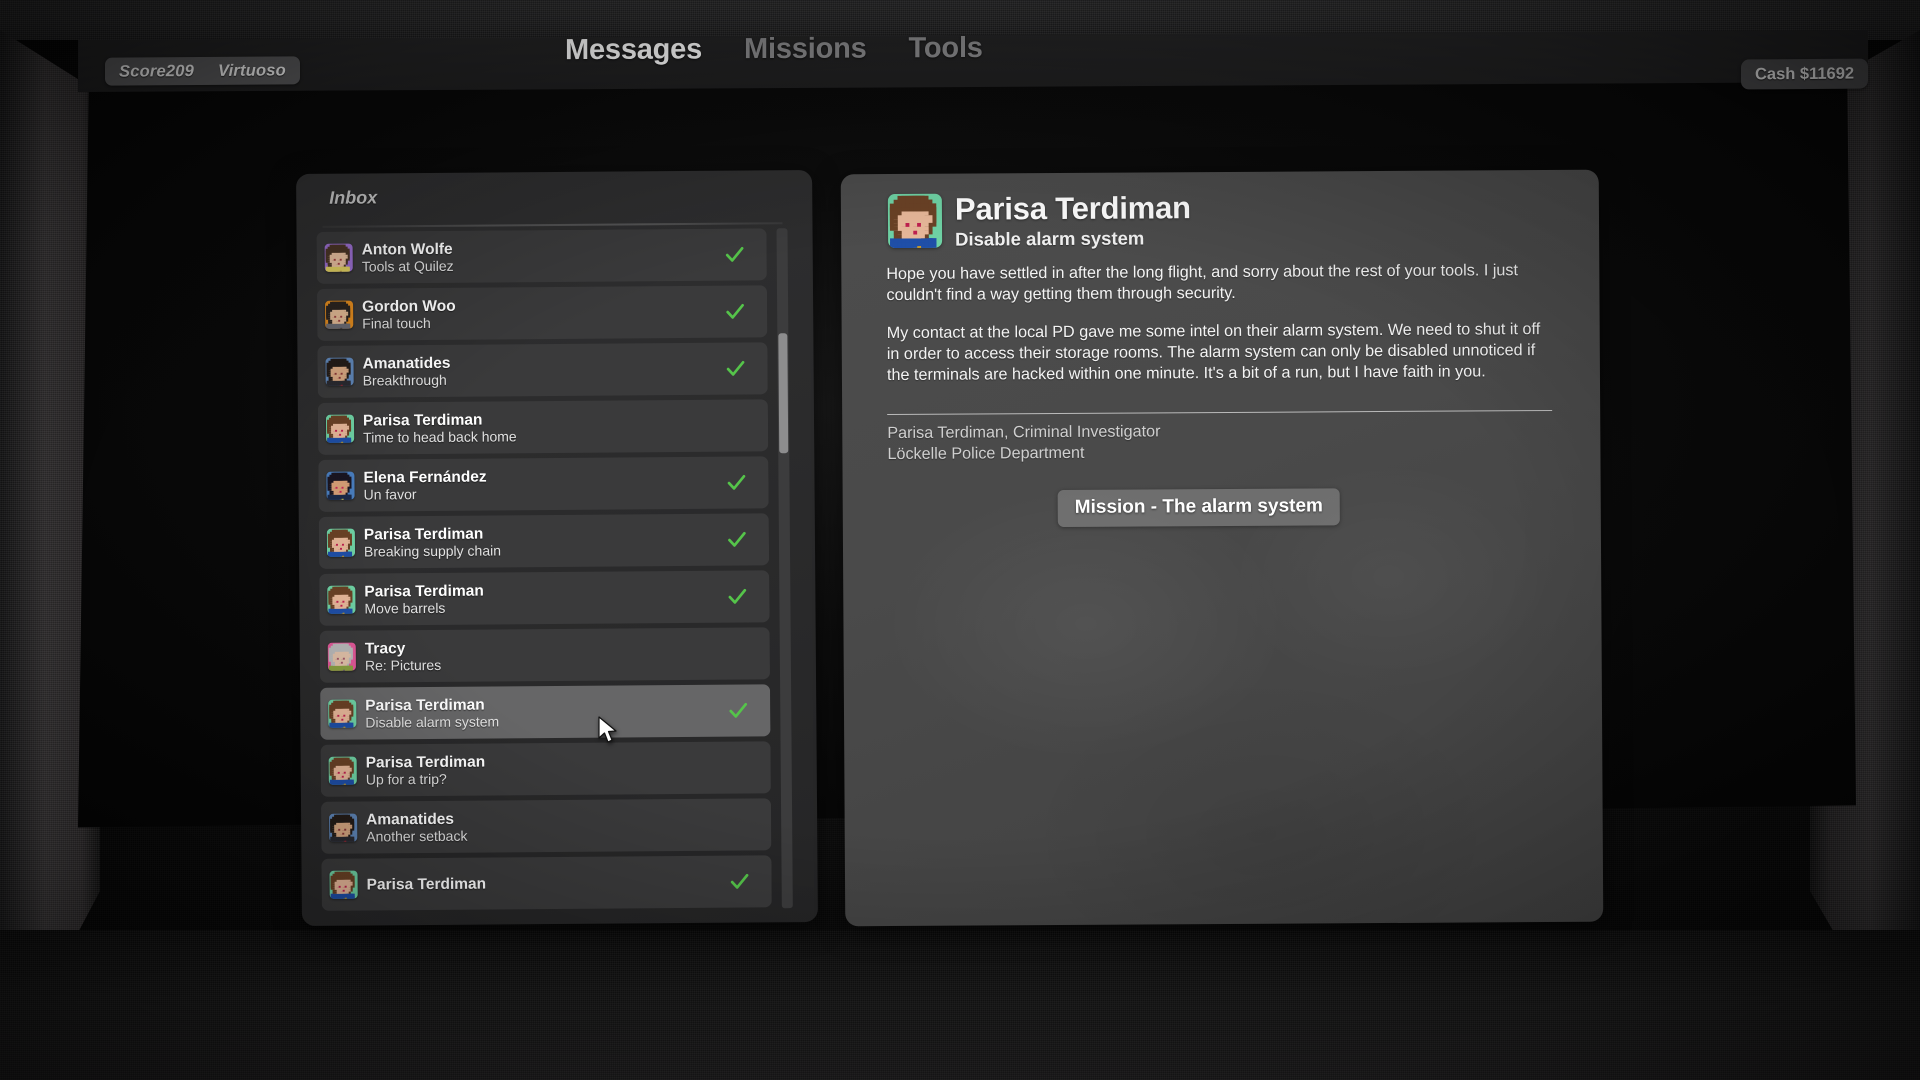 The height and width of the screenshot is (1080, 1920). I want to click on signature-divider, so click(1220, 412).